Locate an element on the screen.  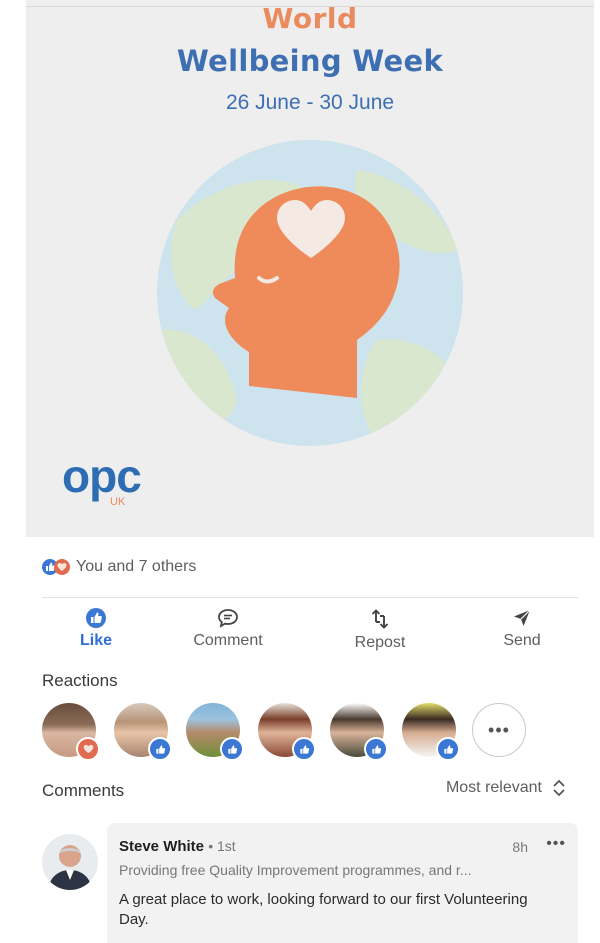
sort-label: Most relevant is located at coordinates (493, 787).